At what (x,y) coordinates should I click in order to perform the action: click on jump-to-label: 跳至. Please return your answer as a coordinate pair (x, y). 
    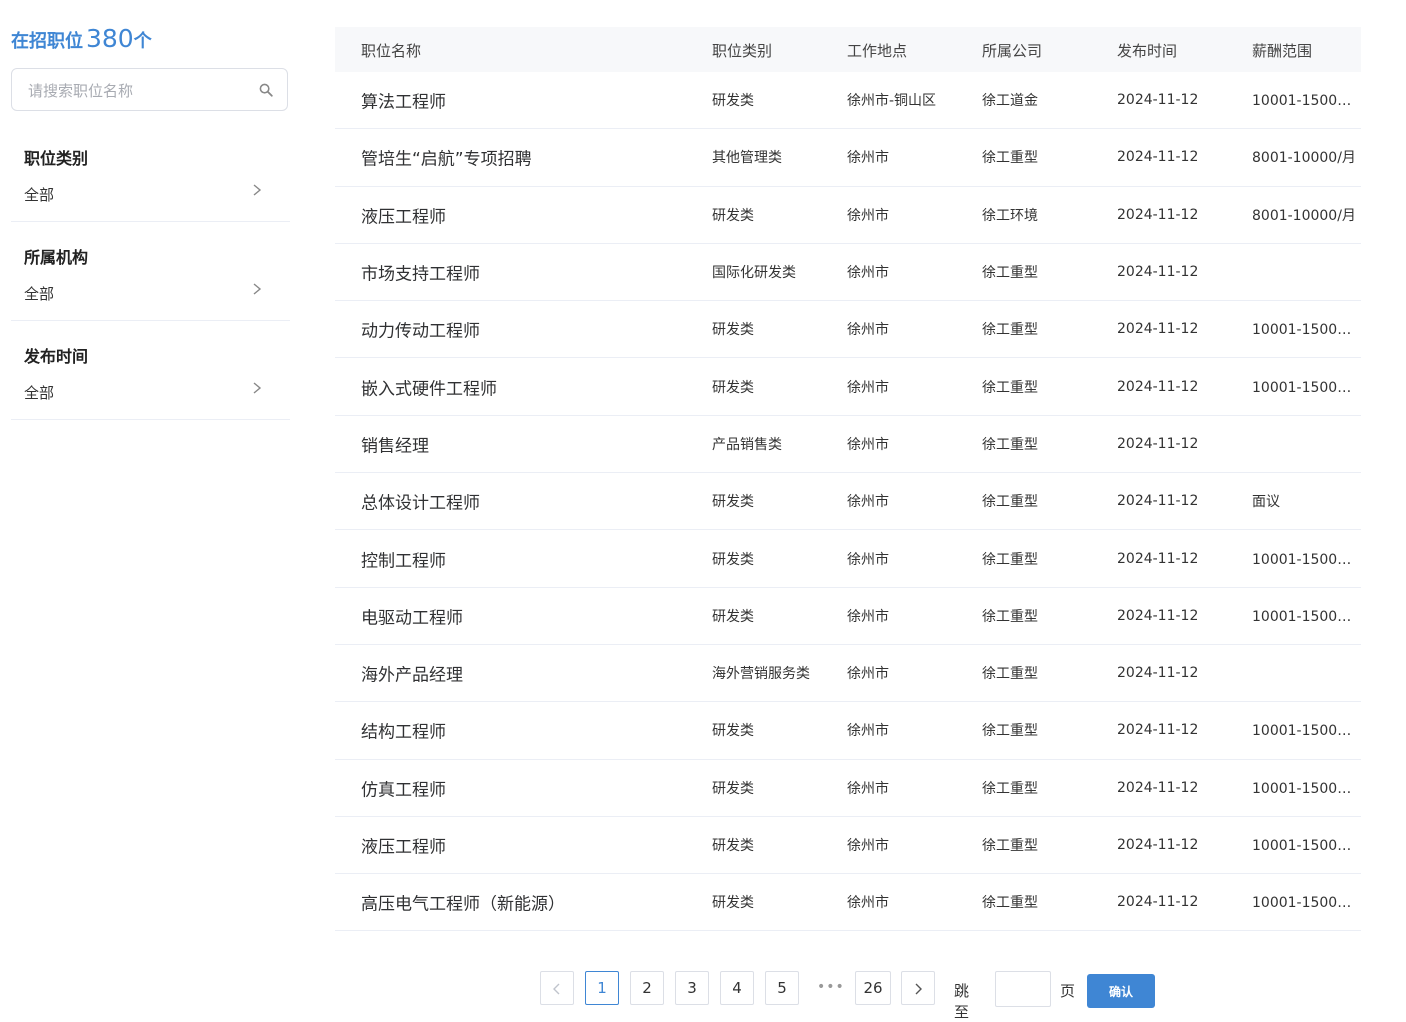
    Looking at the image, I should click on (962, 1001).